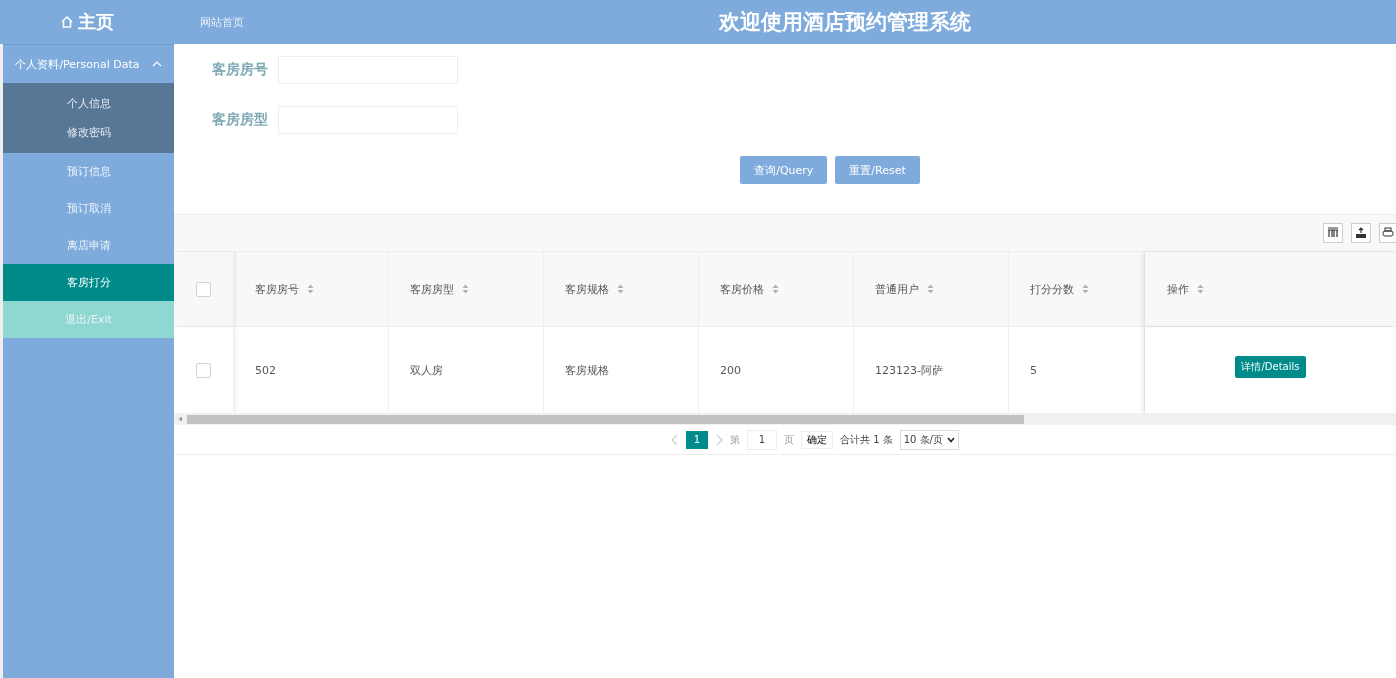  Describe the element at coordinates (866, 439) in the screenshot. I see `total-count: 合计共 1 条` at that location.